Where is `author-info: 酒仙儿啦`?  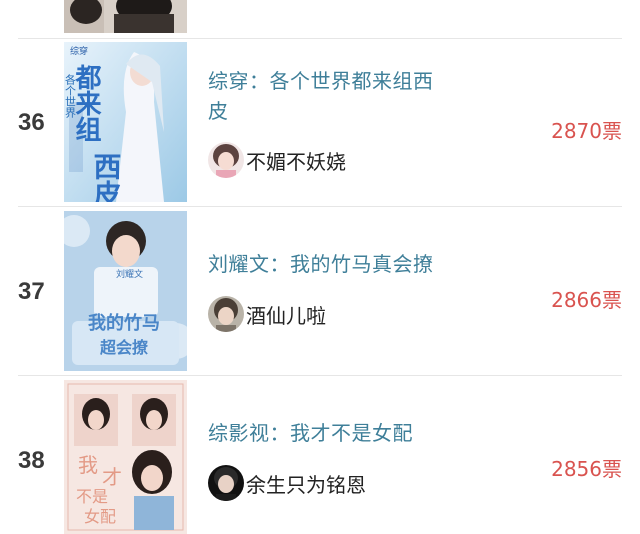
author-info: 酒仙儿啦 is located at coordinates (267, 314).